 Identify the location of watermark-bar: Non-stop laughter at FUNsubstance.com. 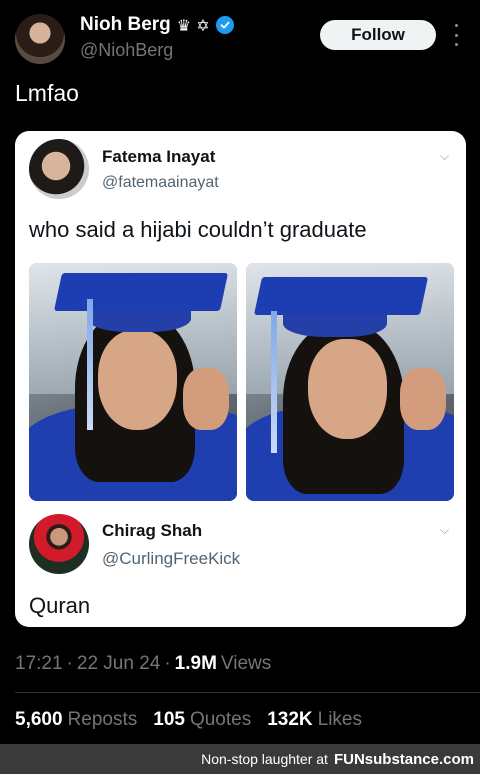
(240, 759).